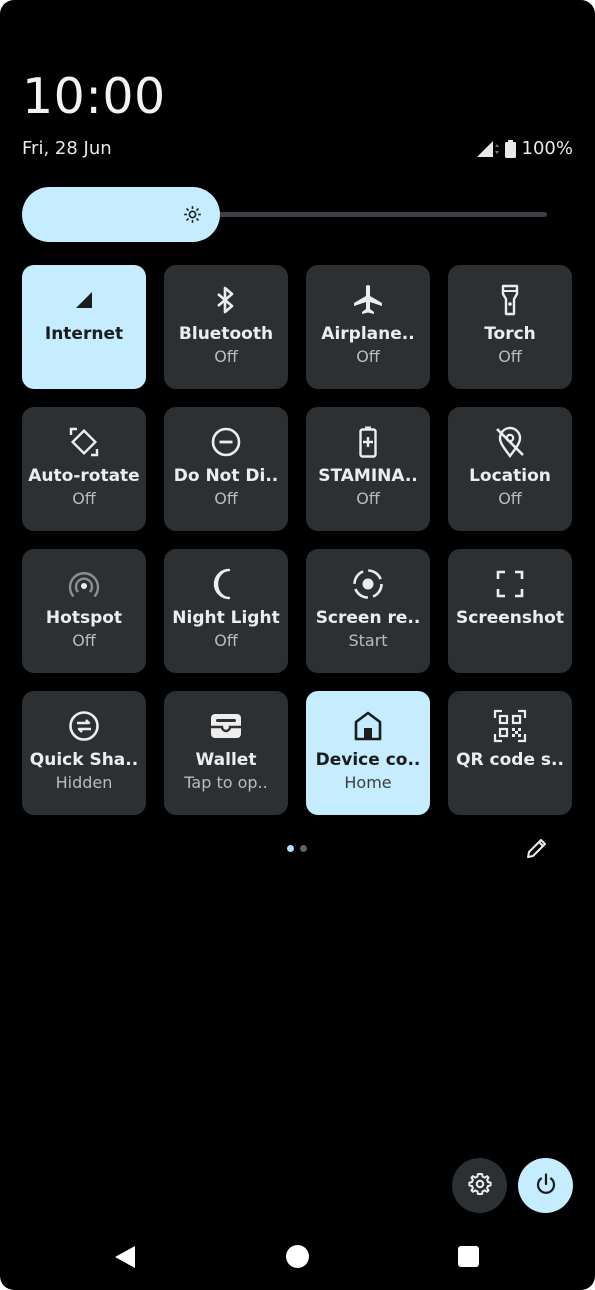 This screenshot has height=1290, width=595. I want to click on qr-code-icon, so click(510, 726).